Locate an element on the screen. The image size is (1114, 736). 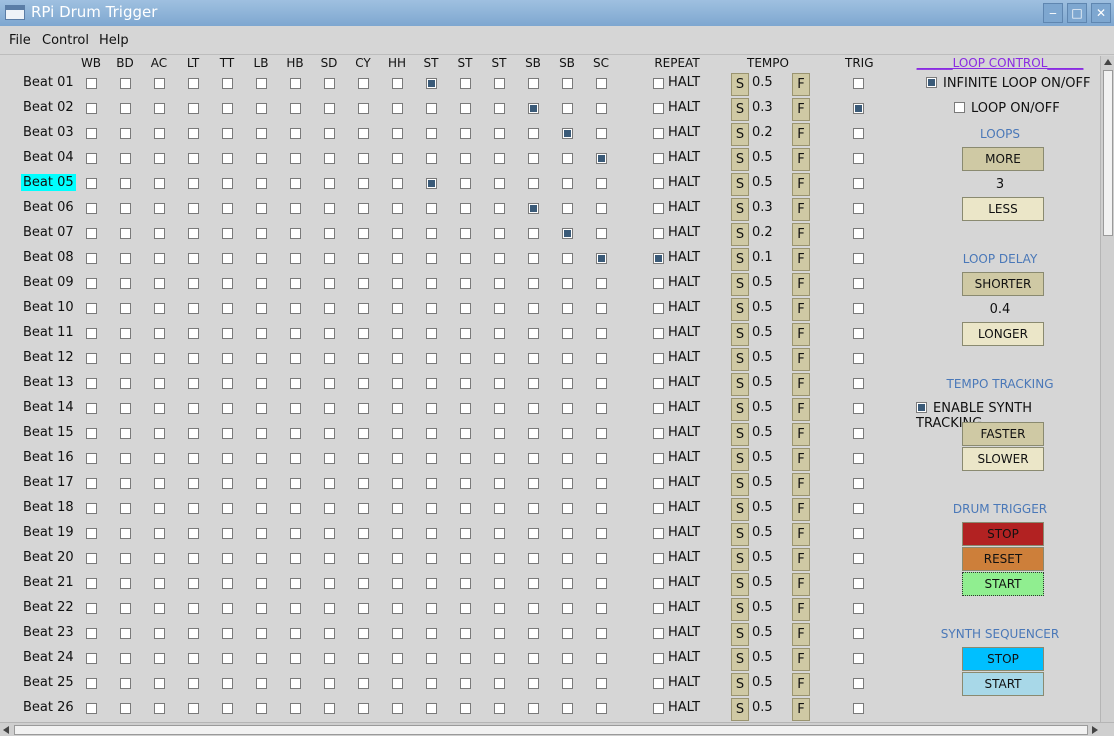
synth-tracking-checkbox is located at coordinates (921, 407).